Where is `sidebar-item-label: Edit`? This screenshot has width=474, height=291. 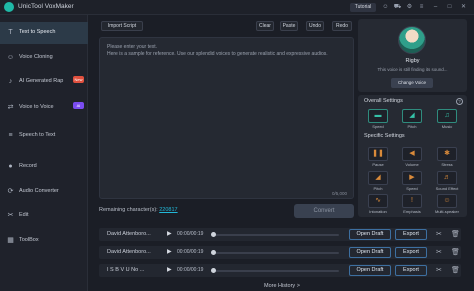
sidebar-item-label: Edit is located at coordinates (24, 215).